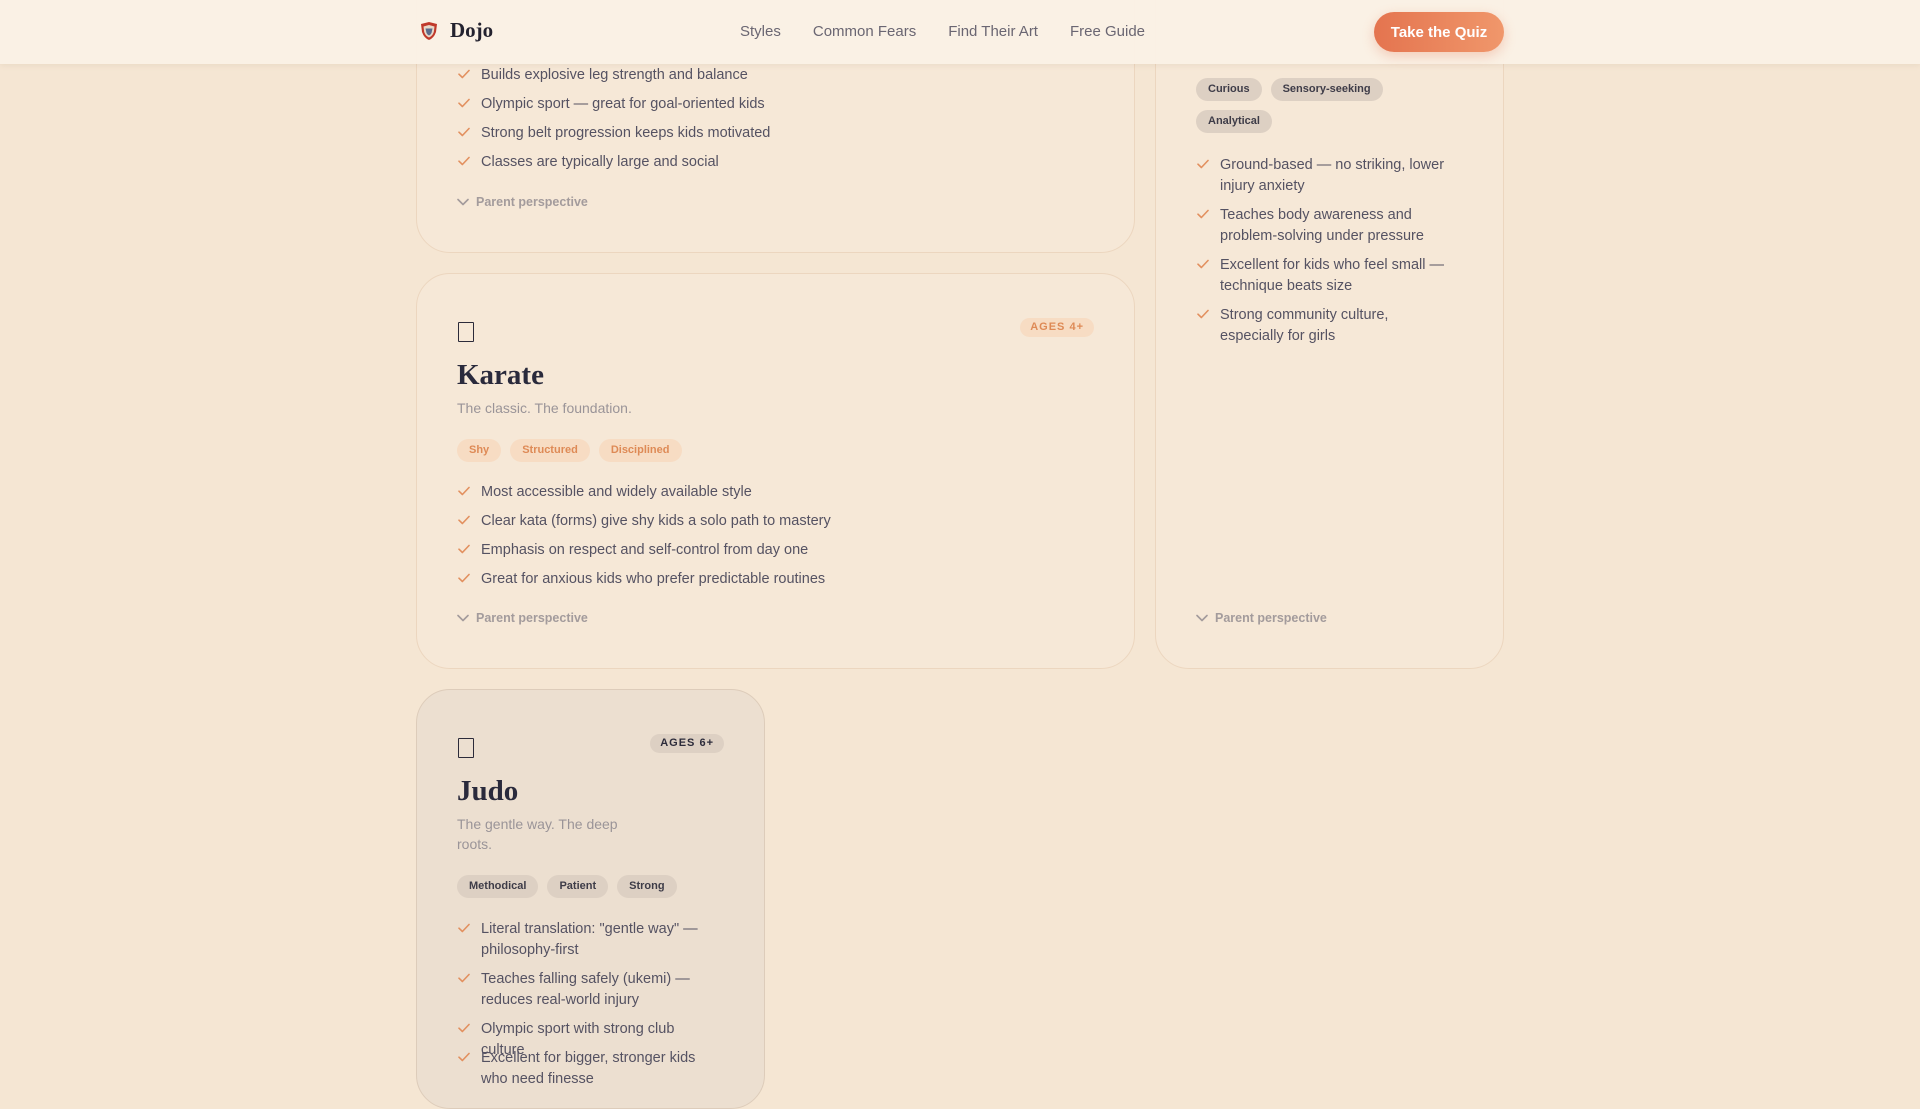  I want to click on card-tagline: The classic. The foundation., so click(544, 408).